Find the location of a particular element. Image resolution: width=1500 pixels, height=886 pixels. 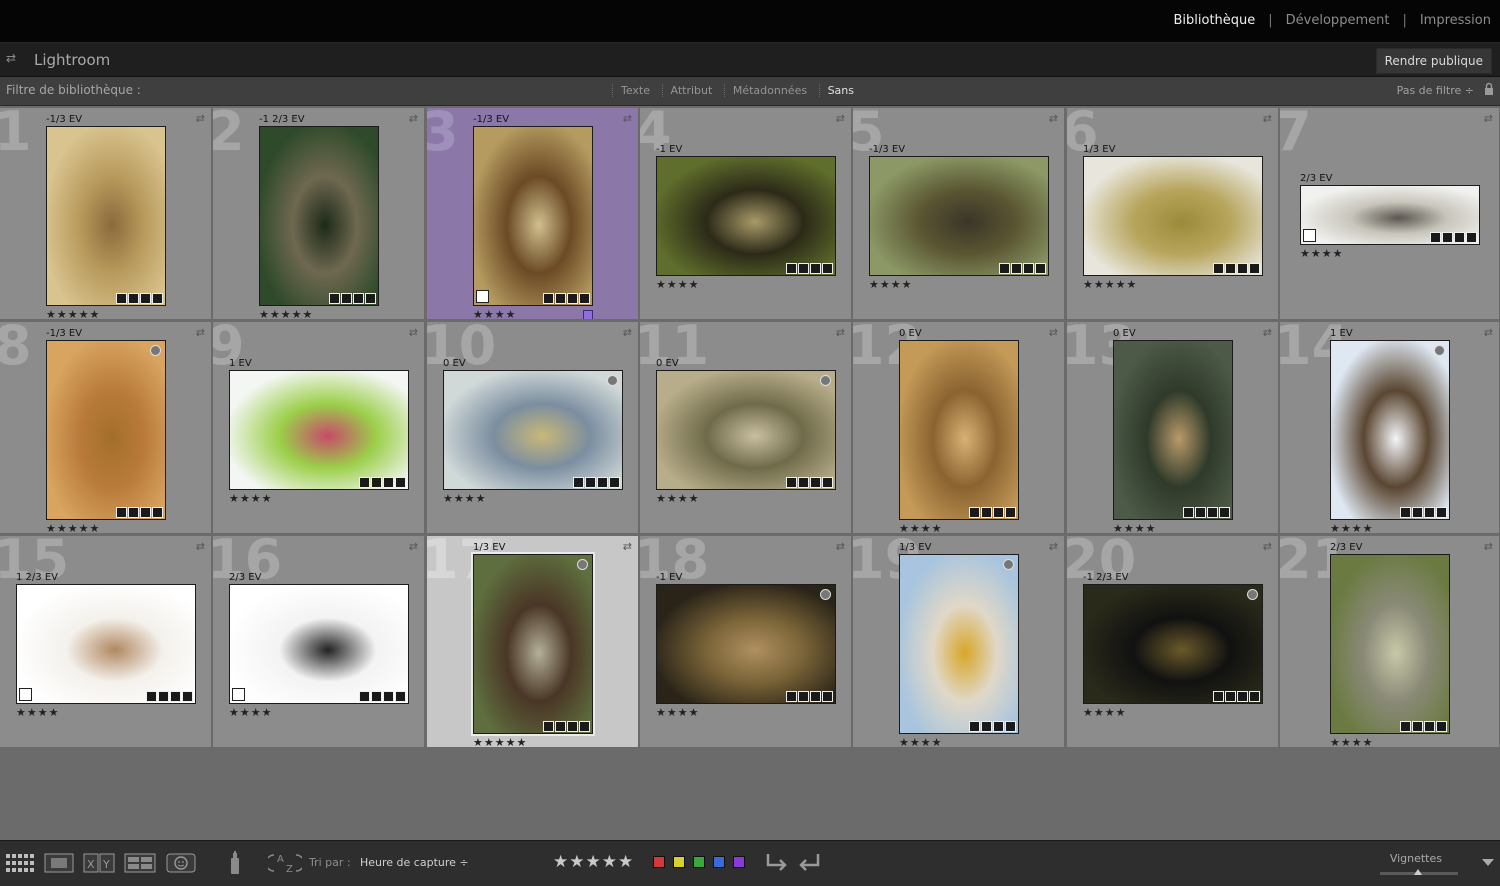

photo-cell: 20 ⇄ -1 2/3 EV ★★★★ is located at coordinates (1173, 642).